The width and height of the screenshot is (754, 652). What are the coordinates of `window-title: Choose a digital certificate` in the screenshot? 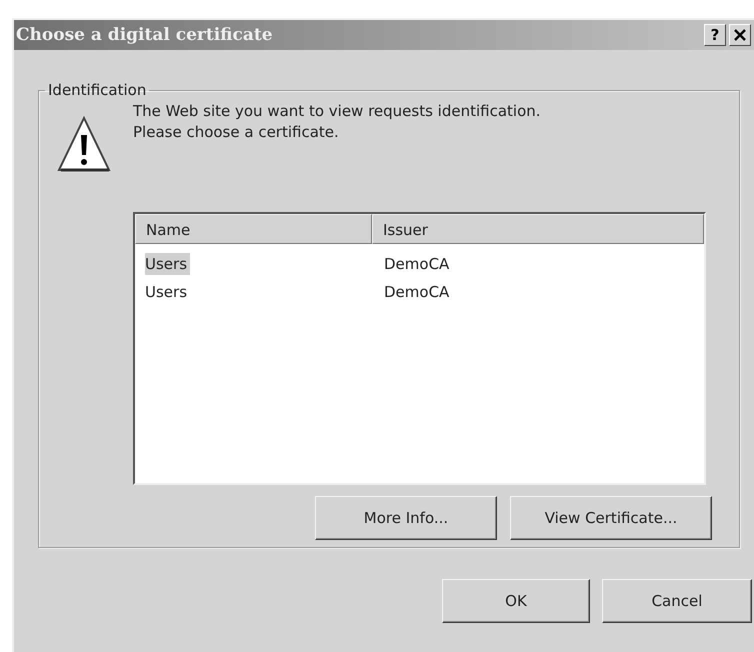 It's located at (144, 35).